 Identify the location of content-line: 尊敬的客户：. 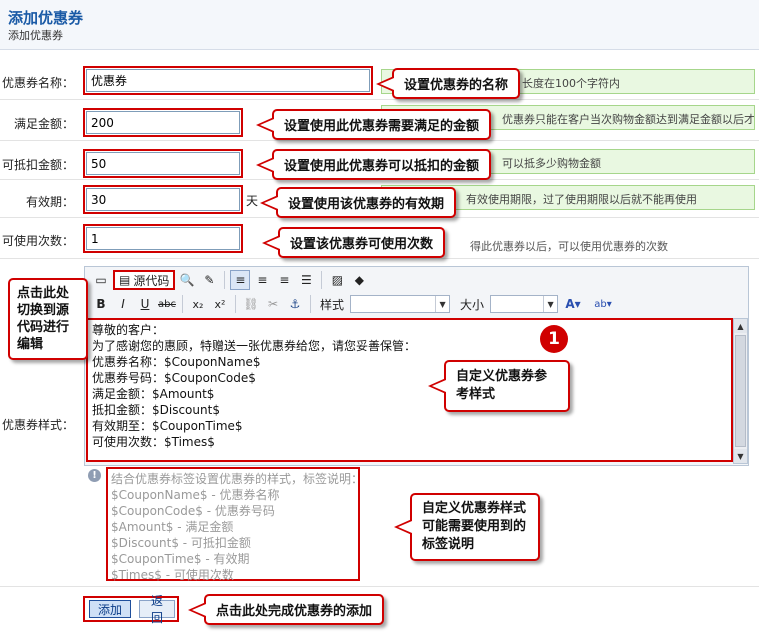
(128, 330).